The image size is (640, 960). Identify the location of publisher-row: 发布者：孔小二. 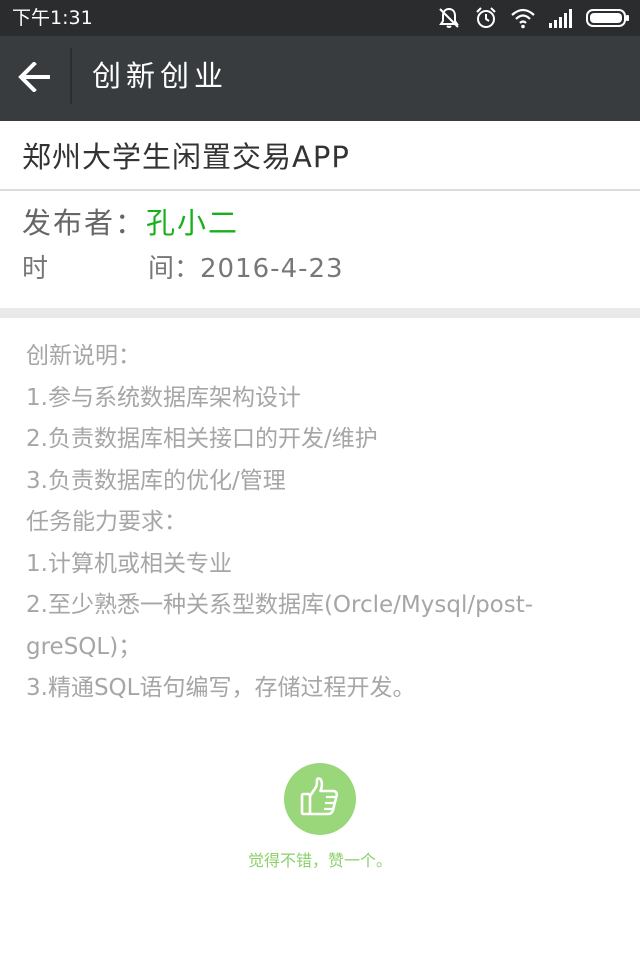
(130, 223).